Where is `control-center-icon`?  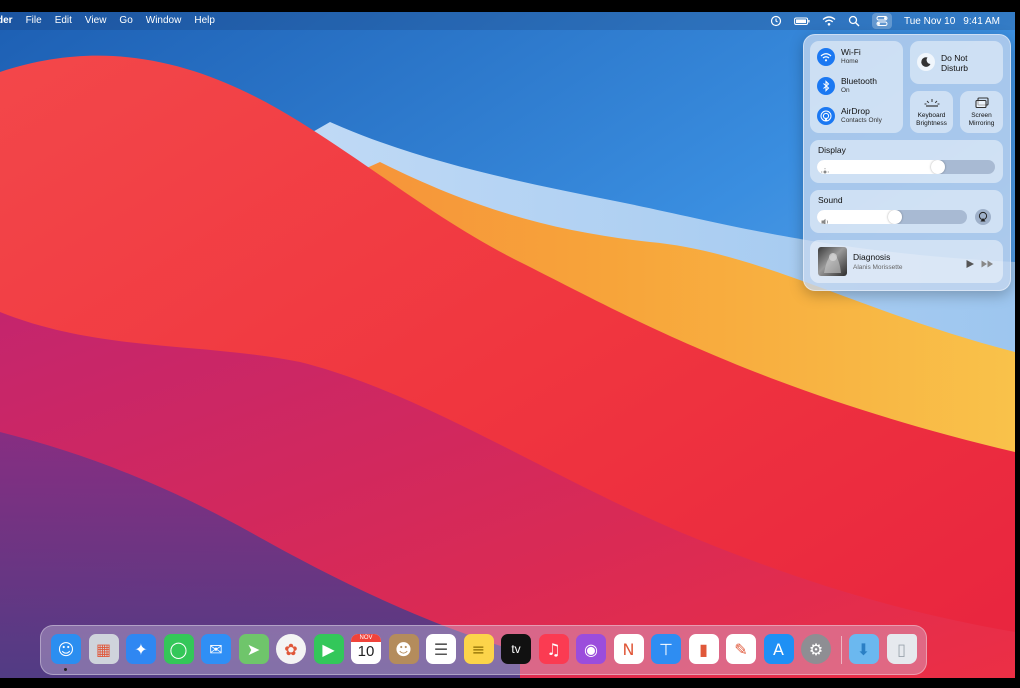 control-center-icon is located at coordinates (881, 21).